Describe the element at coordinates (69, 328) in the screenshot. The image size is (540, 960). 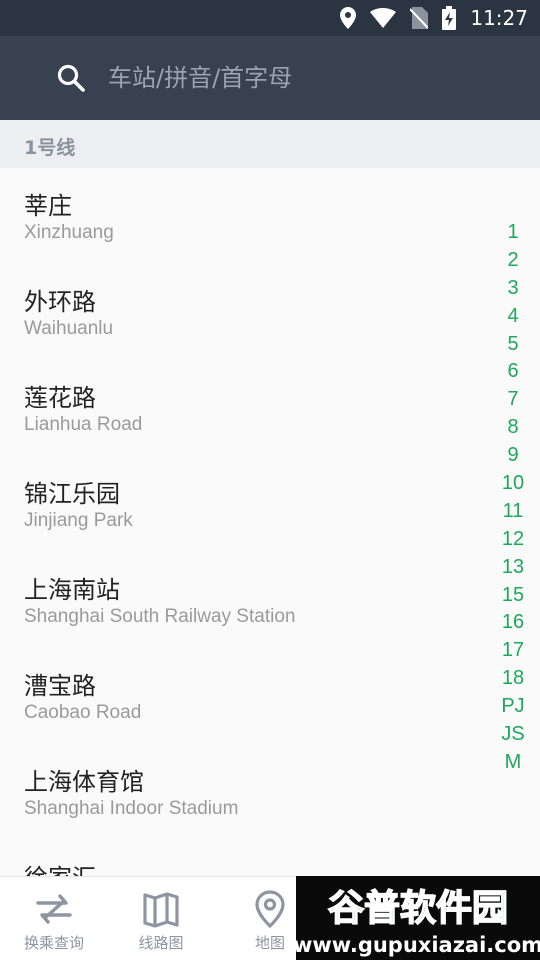
I see `station-name-en: Waihuanlu` at that location.